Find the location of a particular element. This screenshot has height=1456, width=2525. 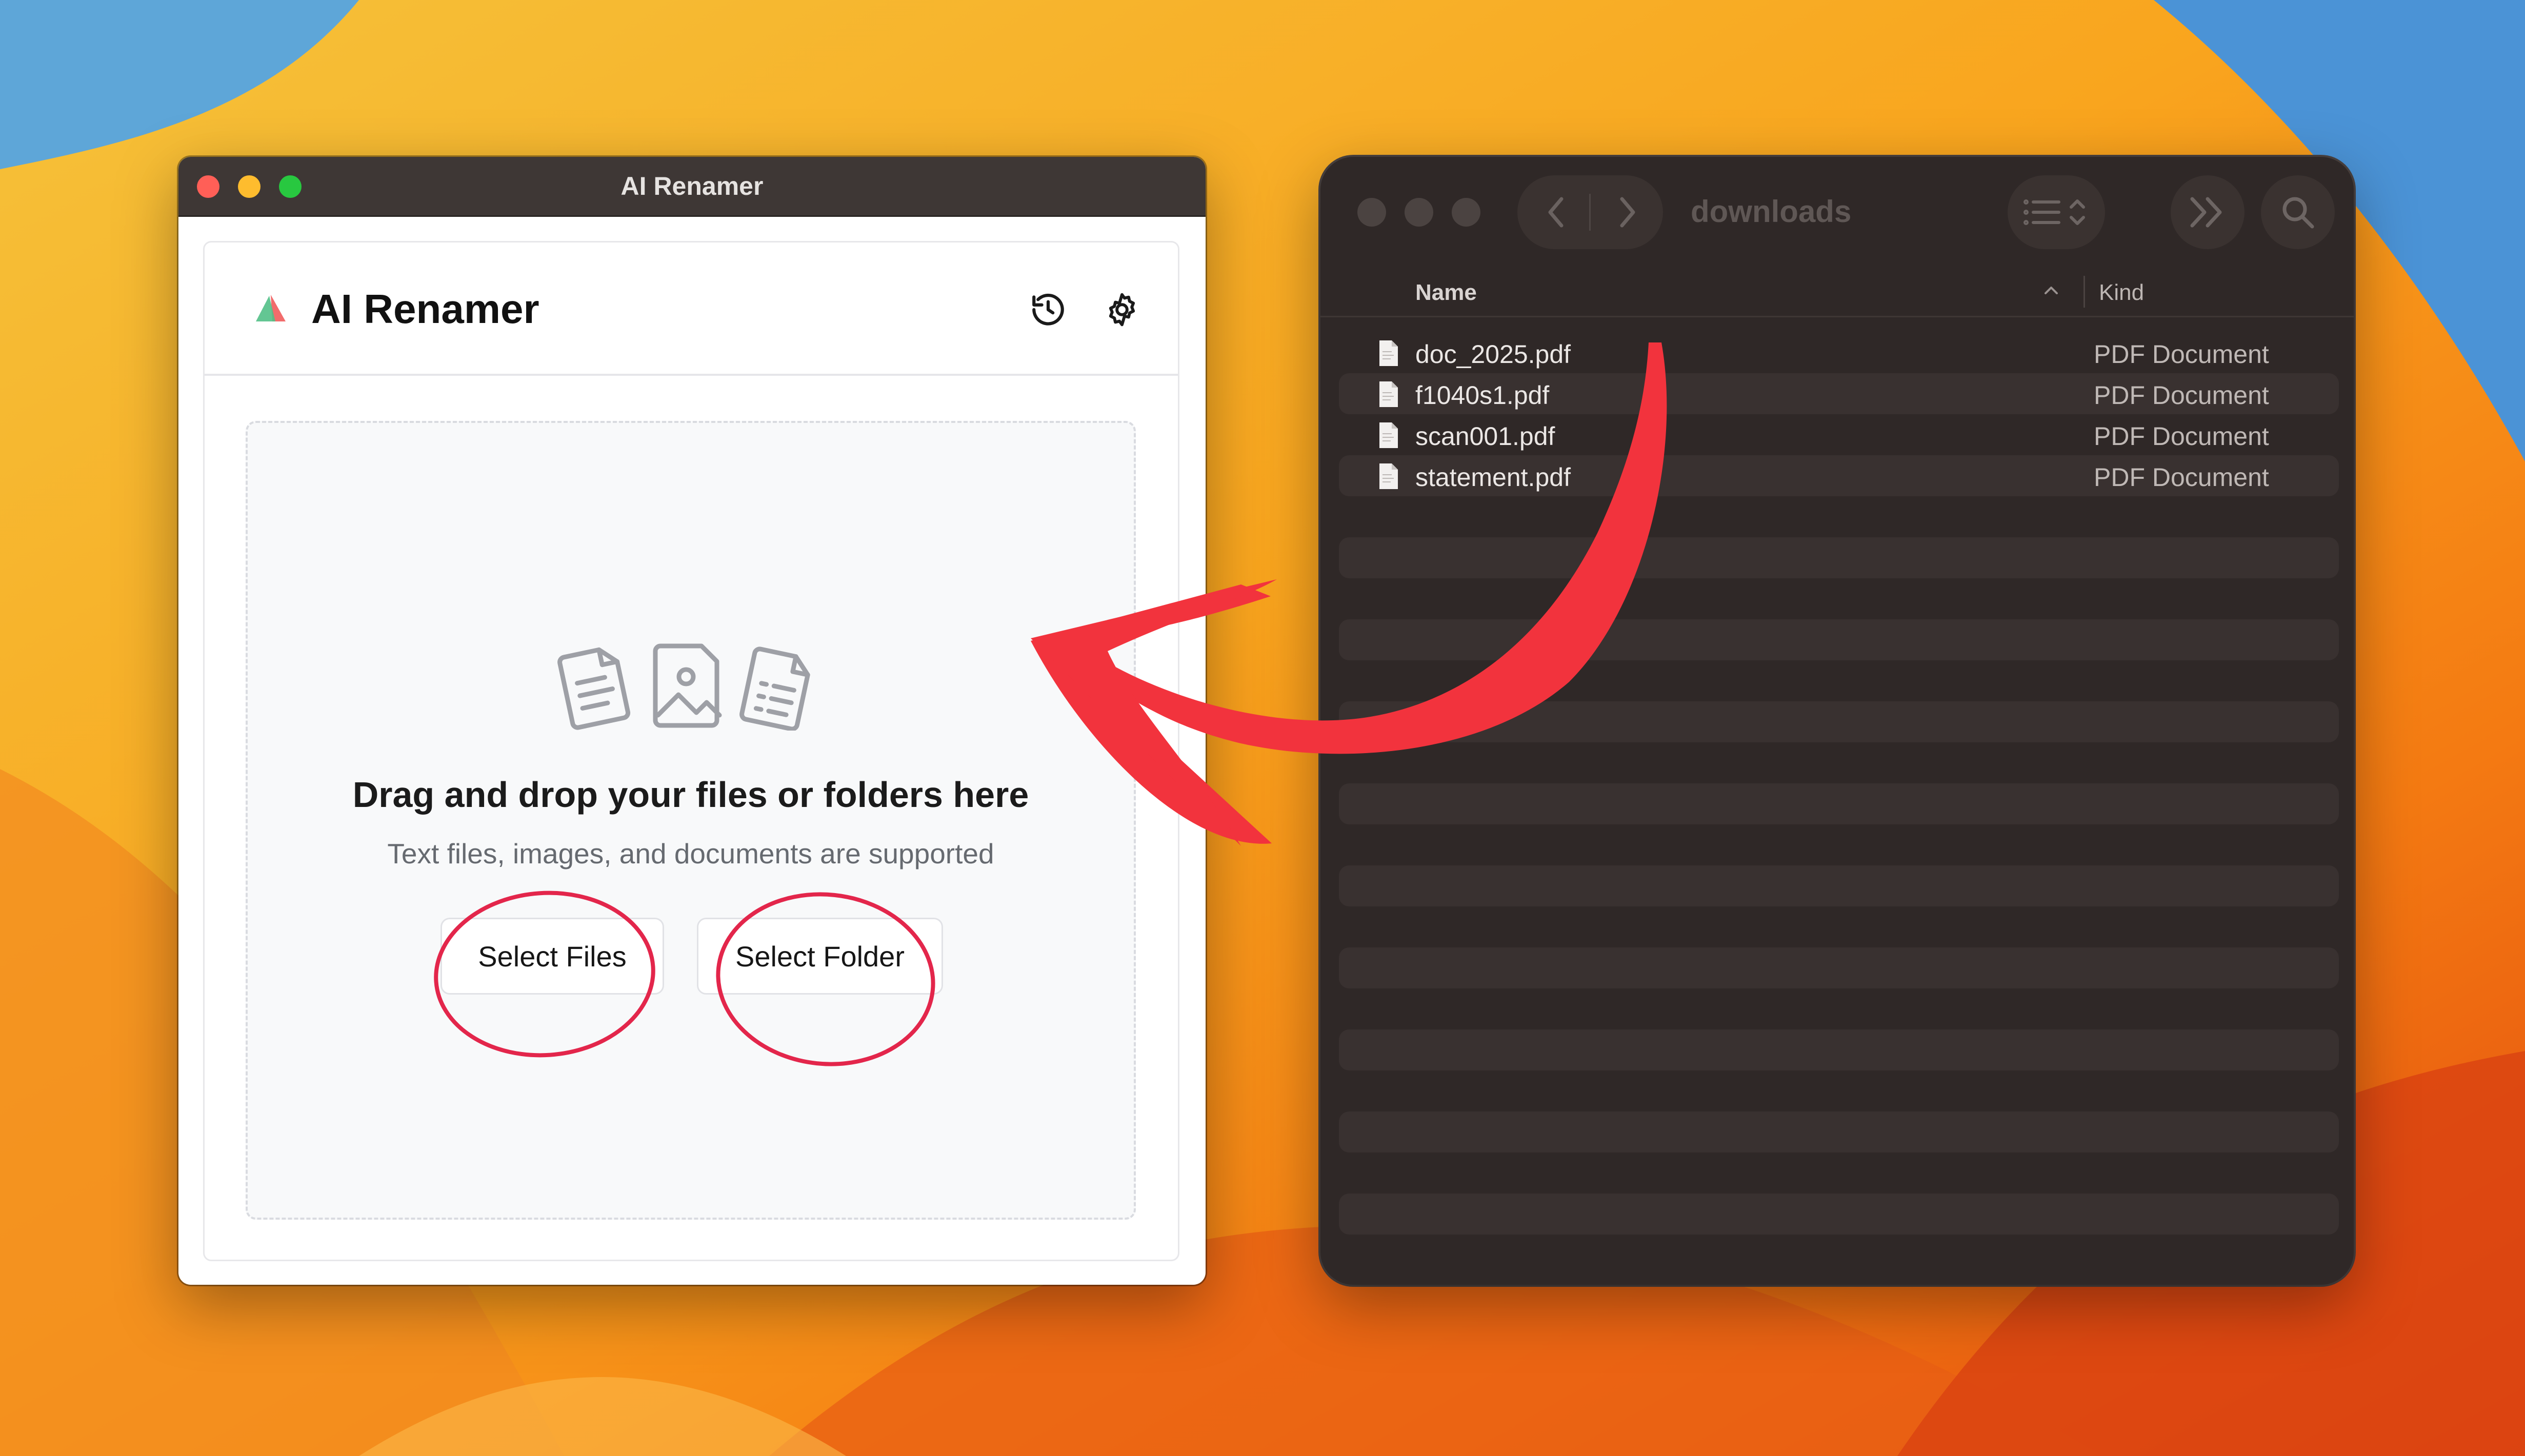

history-icon is located at coordinates (1048, 310).